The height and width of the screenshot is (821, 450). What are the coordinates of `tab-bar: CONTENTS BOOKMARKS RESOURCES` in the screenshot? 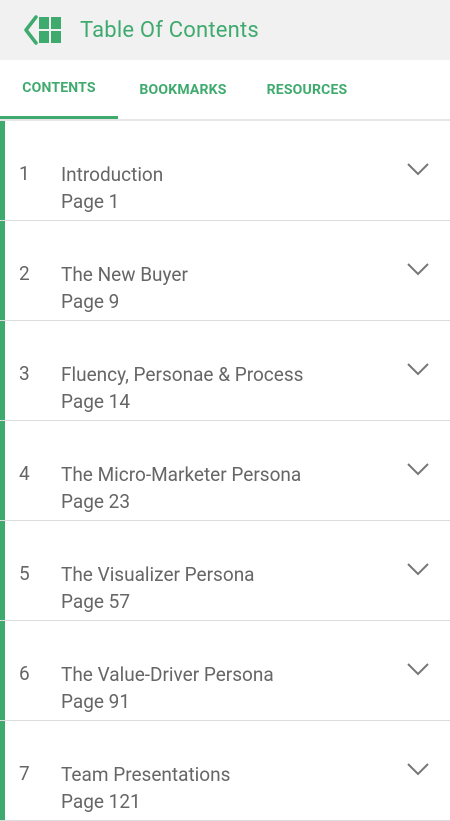 It's located at (225, 90).